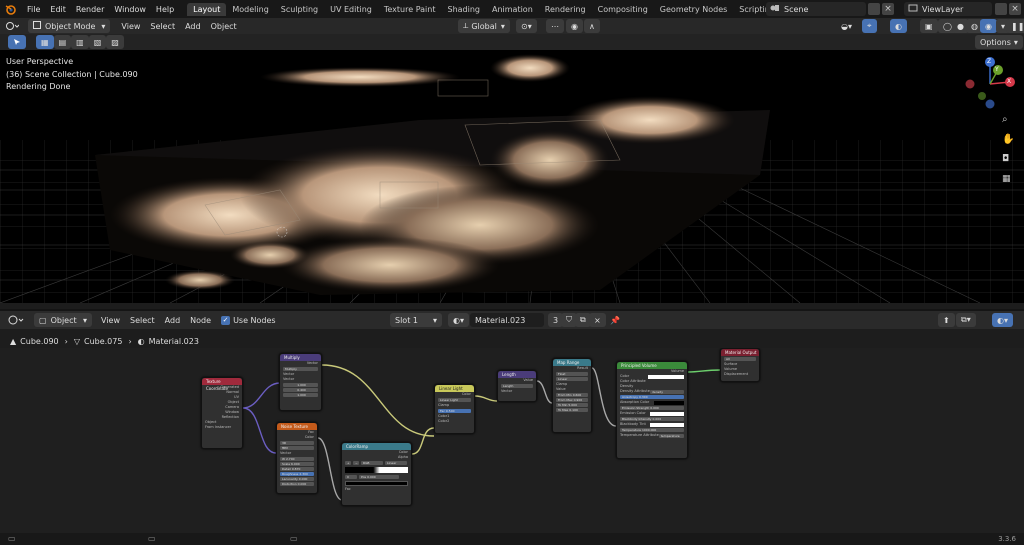 The height and width of the screenshot is (545, 1024). Describe the element at coordinates (898, 26) in the screenshot. I see `overlay-toggle-icon: ◐` at that location.